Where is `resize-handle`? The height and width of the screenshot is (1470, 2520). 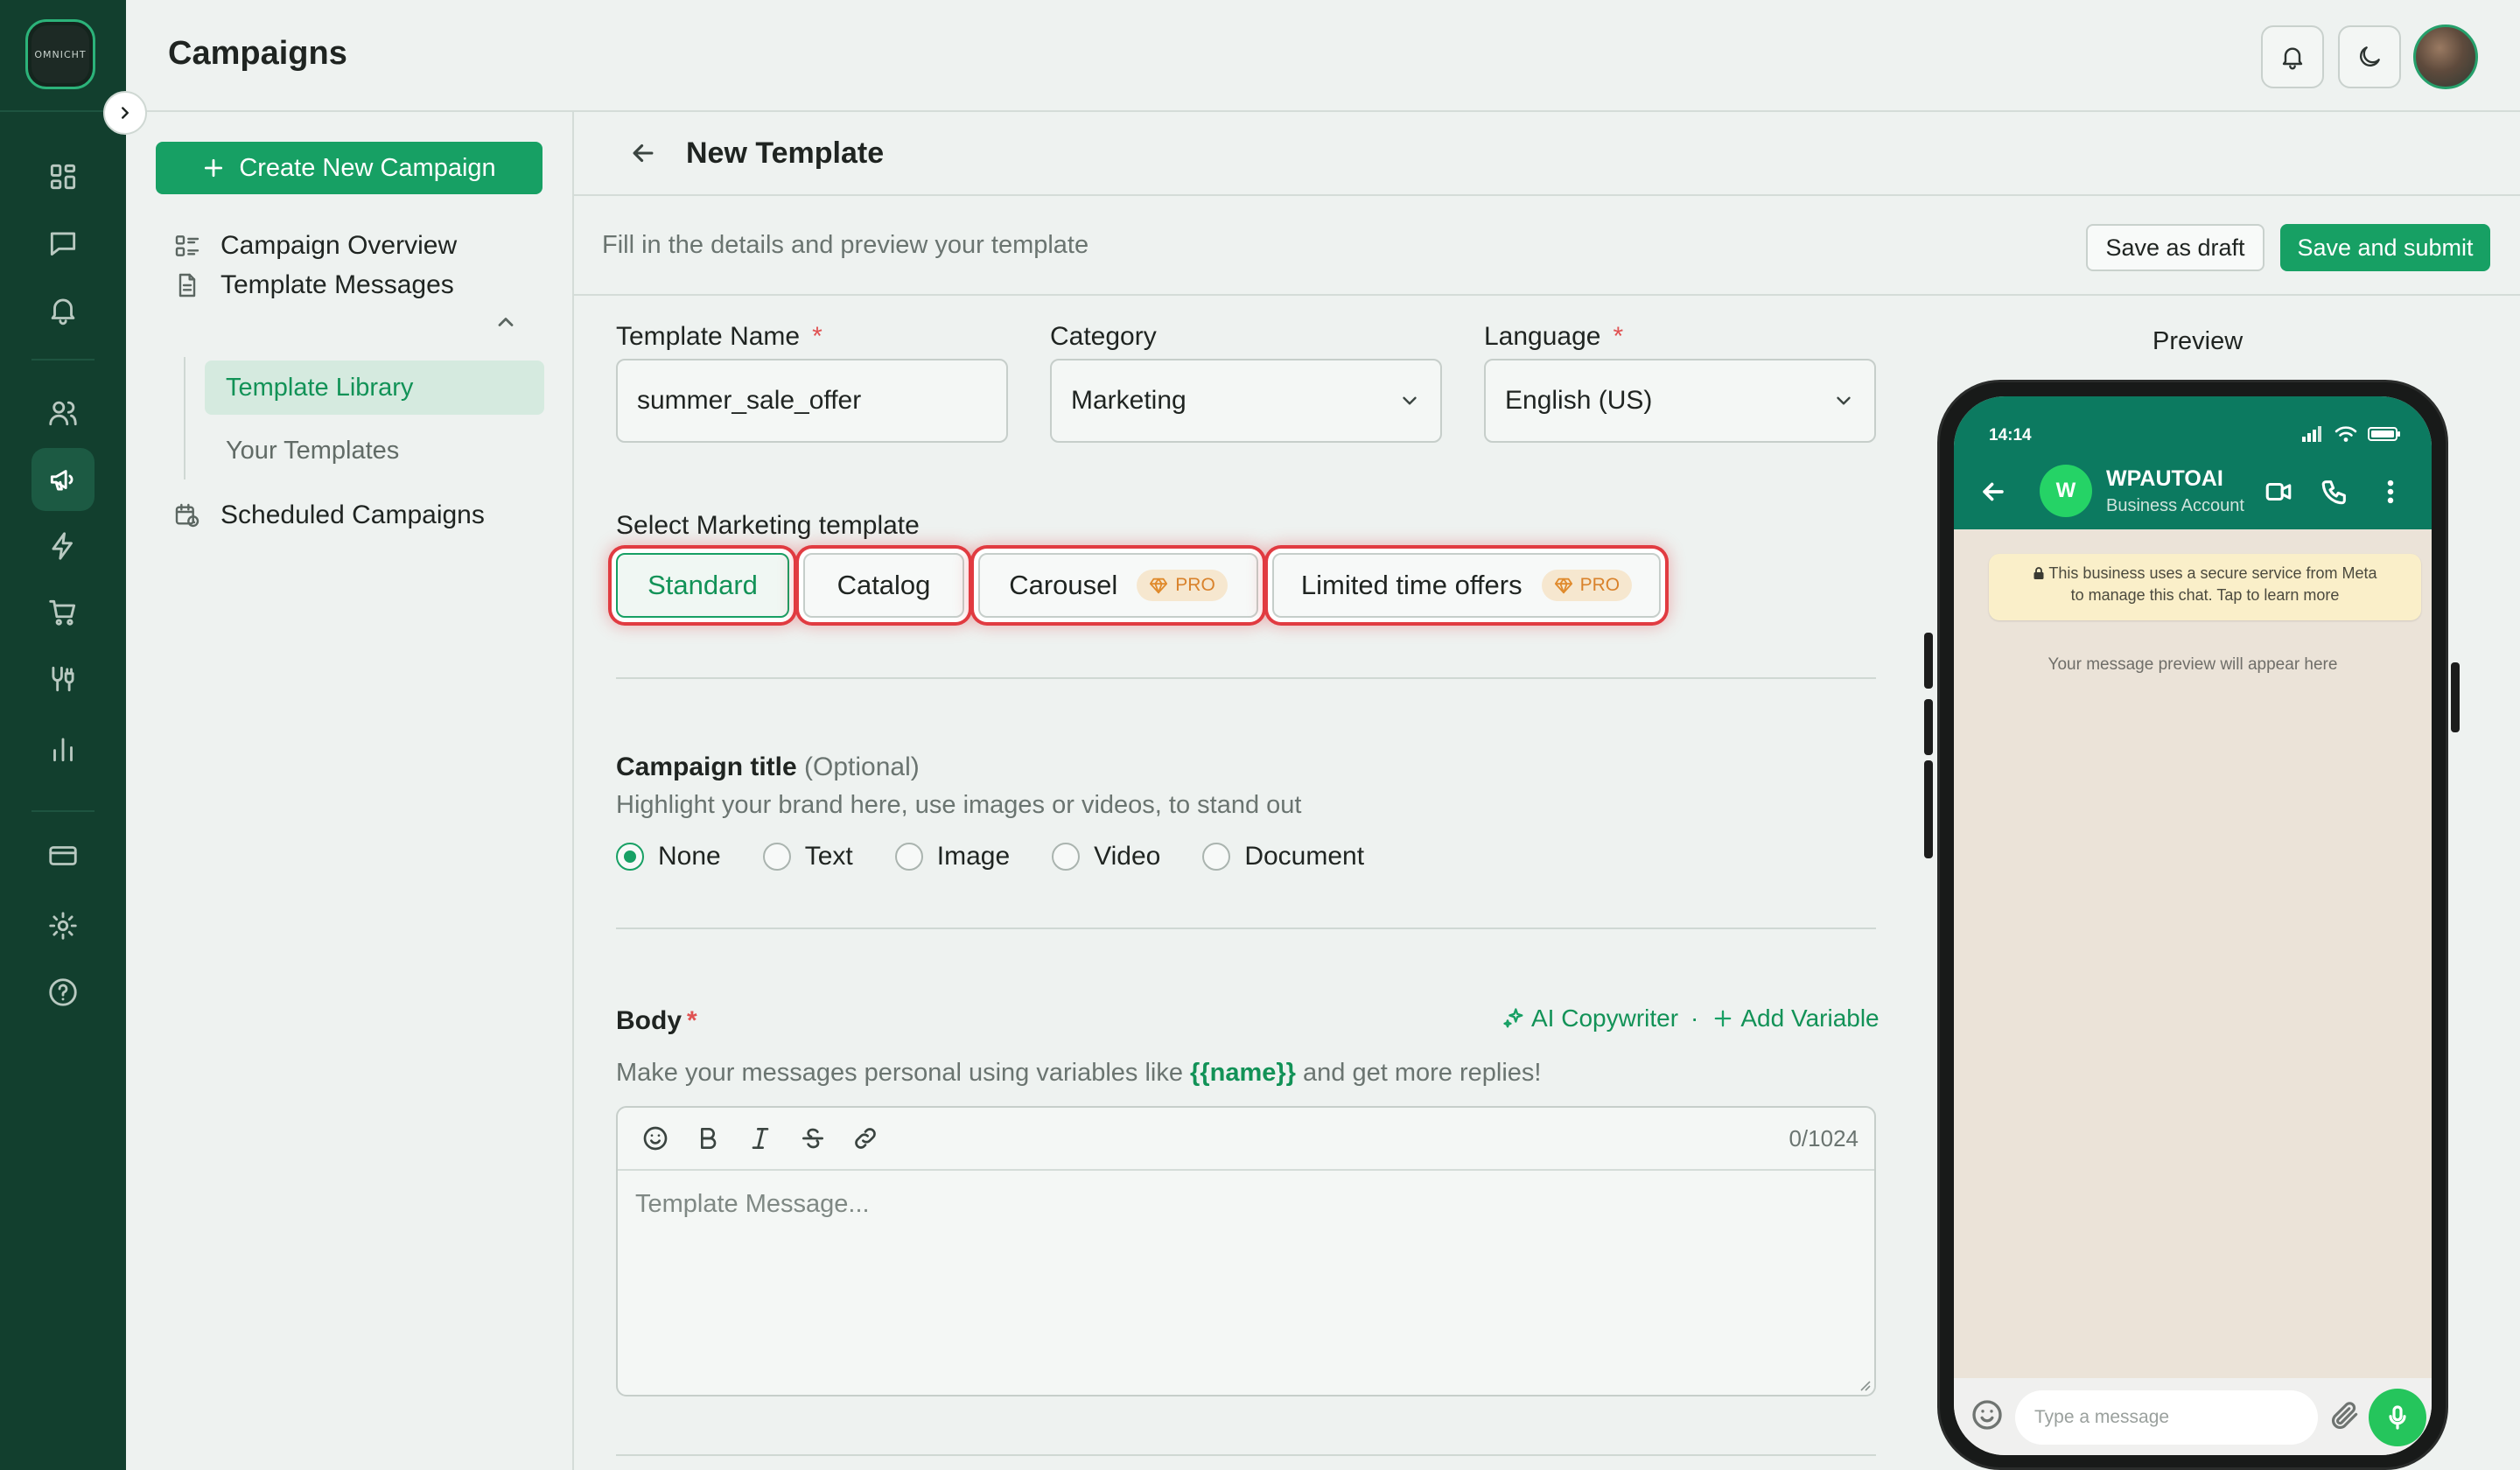 resize-handle is located at coordinates (1864, 1384).